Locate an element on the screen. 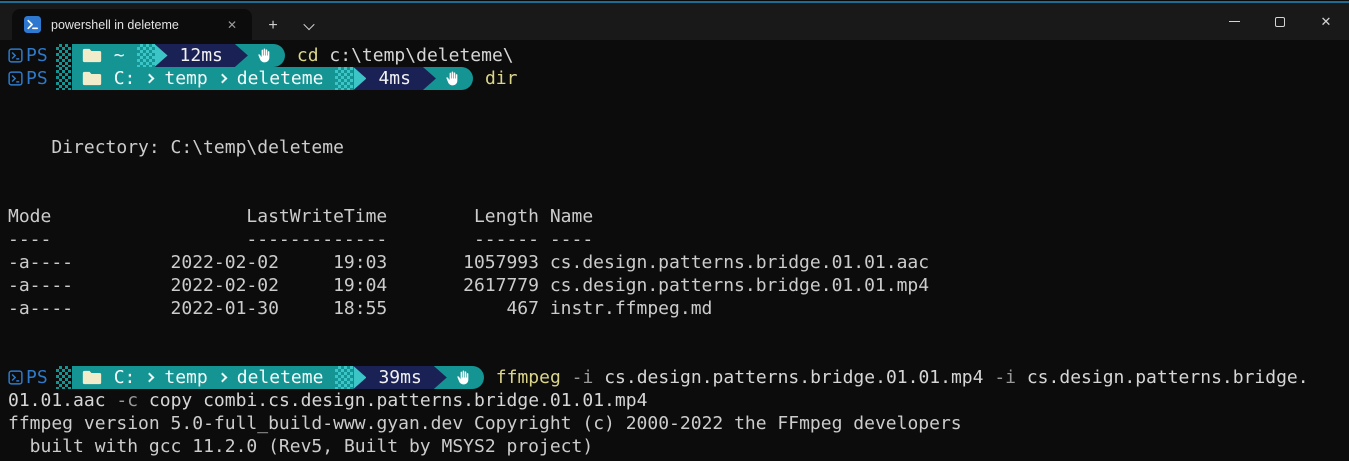 The width and height of the screenshot is (1349, 461). command-name: ffmpeg is located at coordinates (528, 377).